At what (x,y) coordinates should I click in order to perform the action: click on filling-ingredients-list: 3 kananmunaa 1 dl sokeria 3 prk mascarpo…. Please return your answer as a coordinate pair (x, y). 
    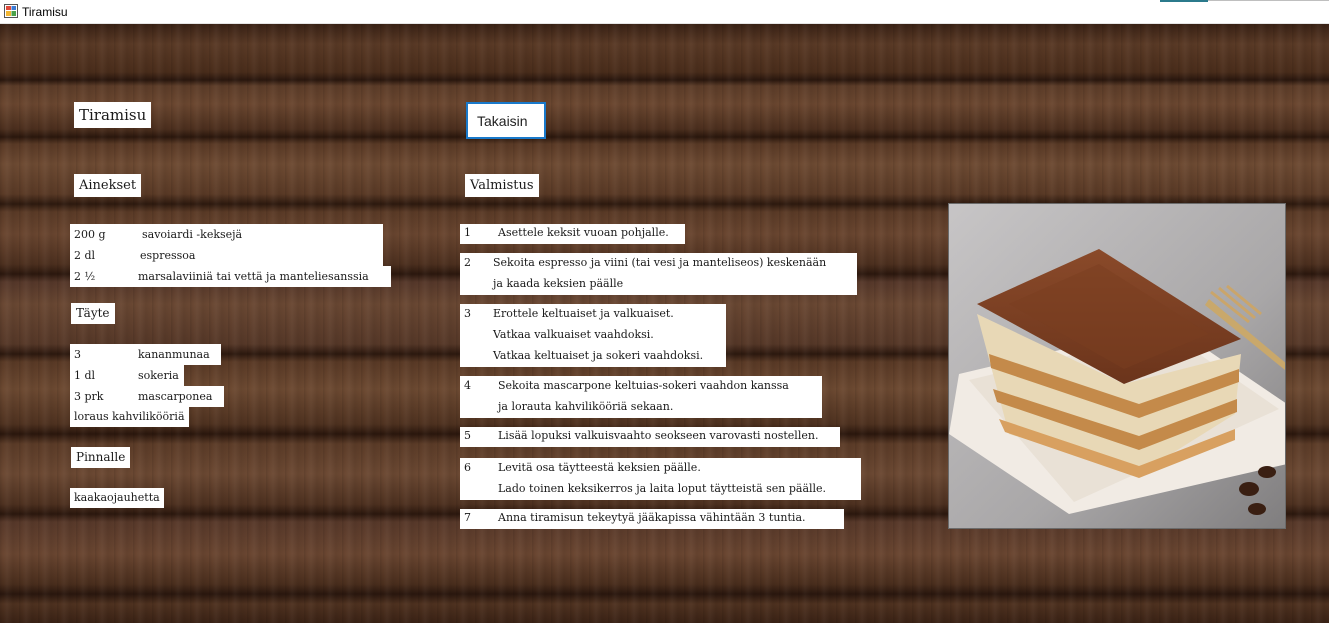
    Looking at the image, I should click on (150, 375).